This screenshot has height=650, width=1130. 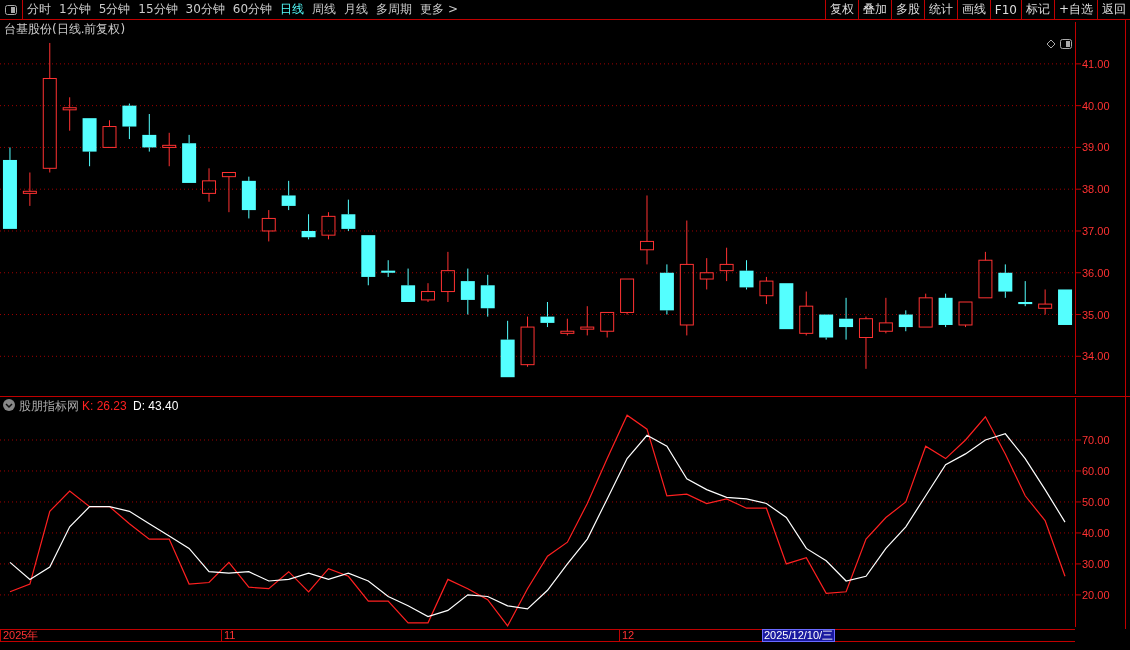 What do you see at coordinates (1066, 44) in the screenshot?
I see `panel-toggle-icon` at bounding box center [1066, 44].